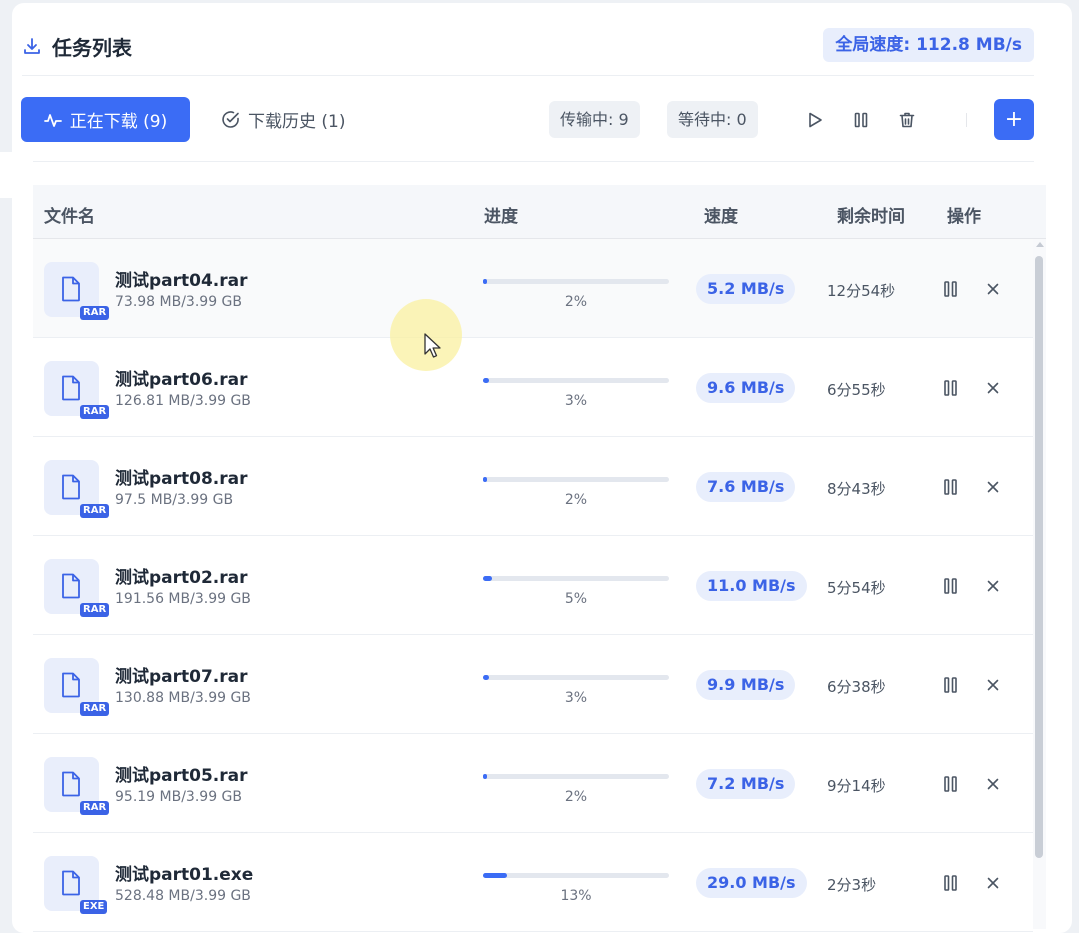 This screenshot has height=933, width=1079. I want to click on waiting-count-chip: 等待中: 0, so click(712, 119).